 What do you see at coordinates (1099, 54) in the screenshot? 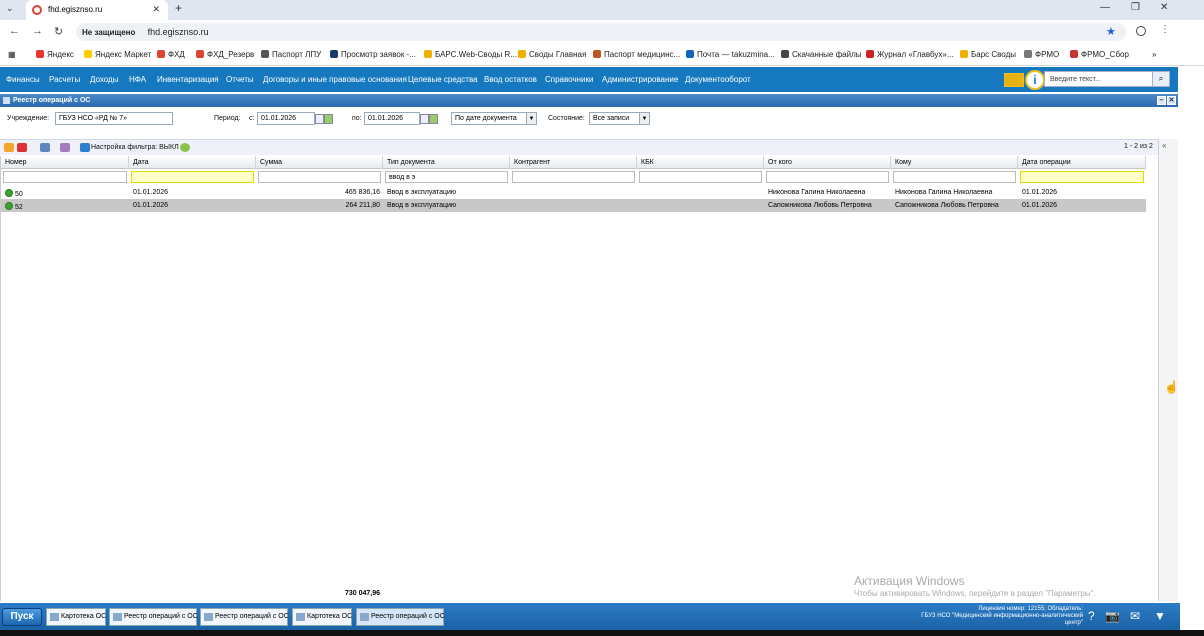
I see `bookmark-item: ФРМО_Сбор` at bounding box center [1099, 54].